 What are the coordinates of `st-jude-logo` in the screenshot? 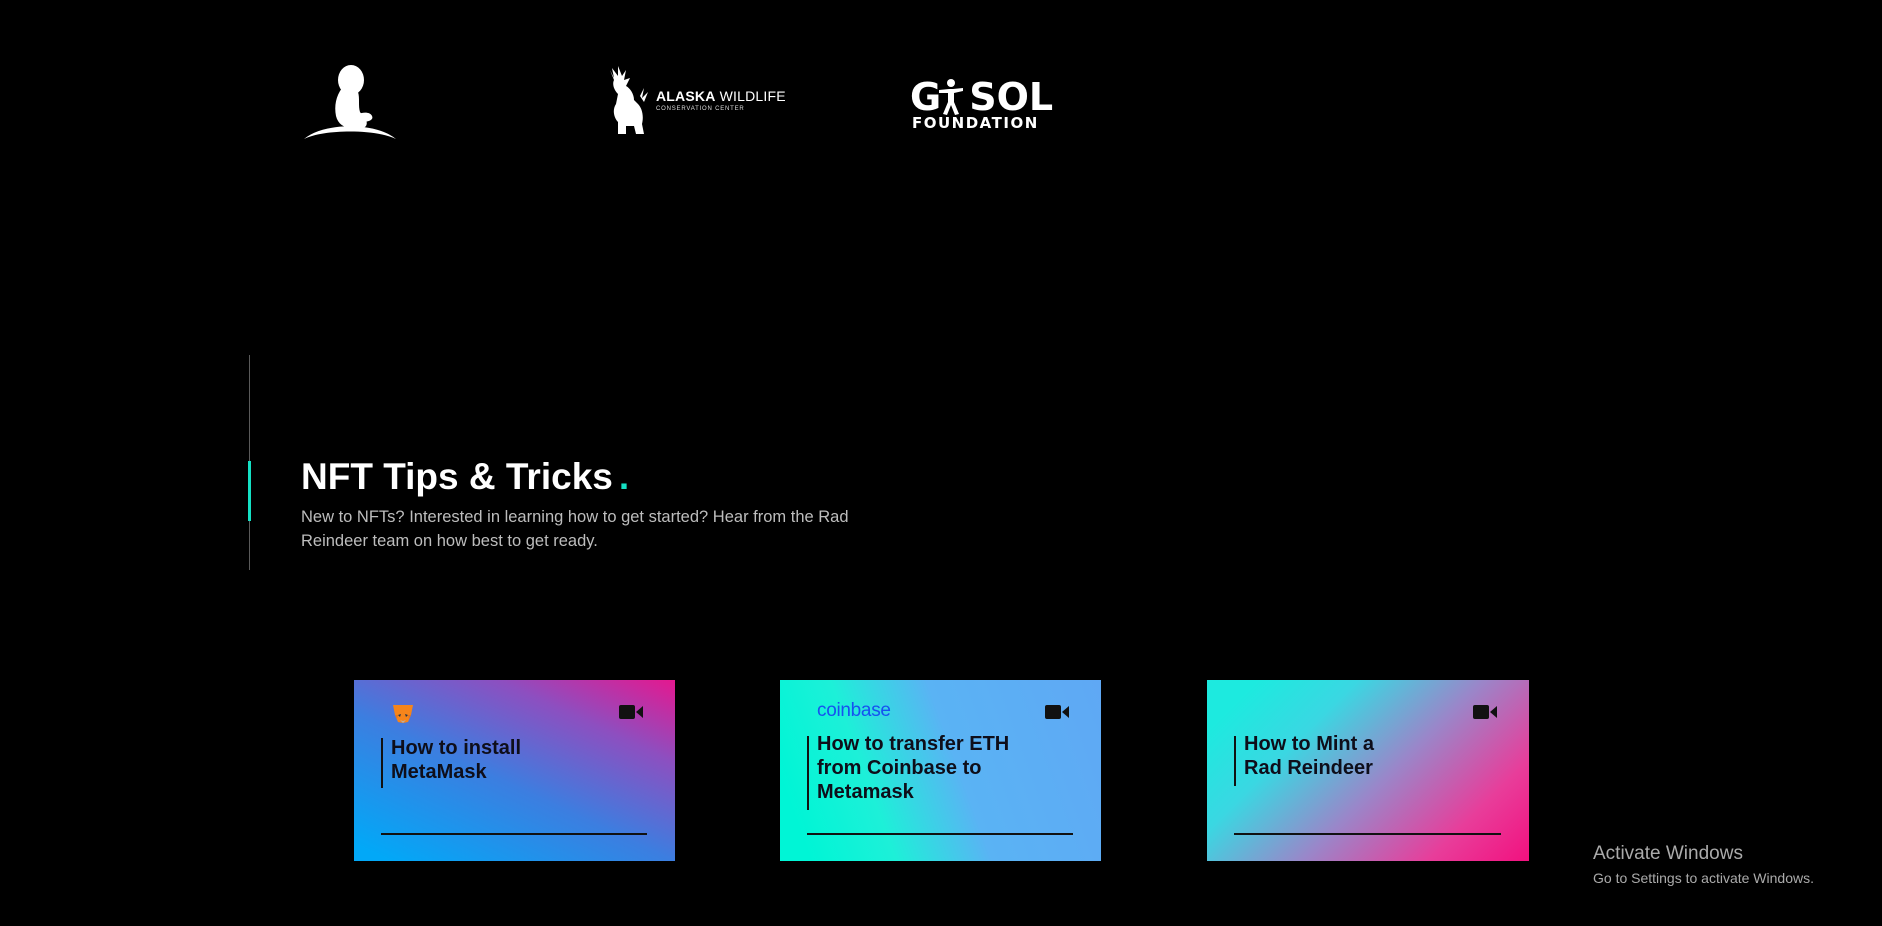 It's located at (350, 101).